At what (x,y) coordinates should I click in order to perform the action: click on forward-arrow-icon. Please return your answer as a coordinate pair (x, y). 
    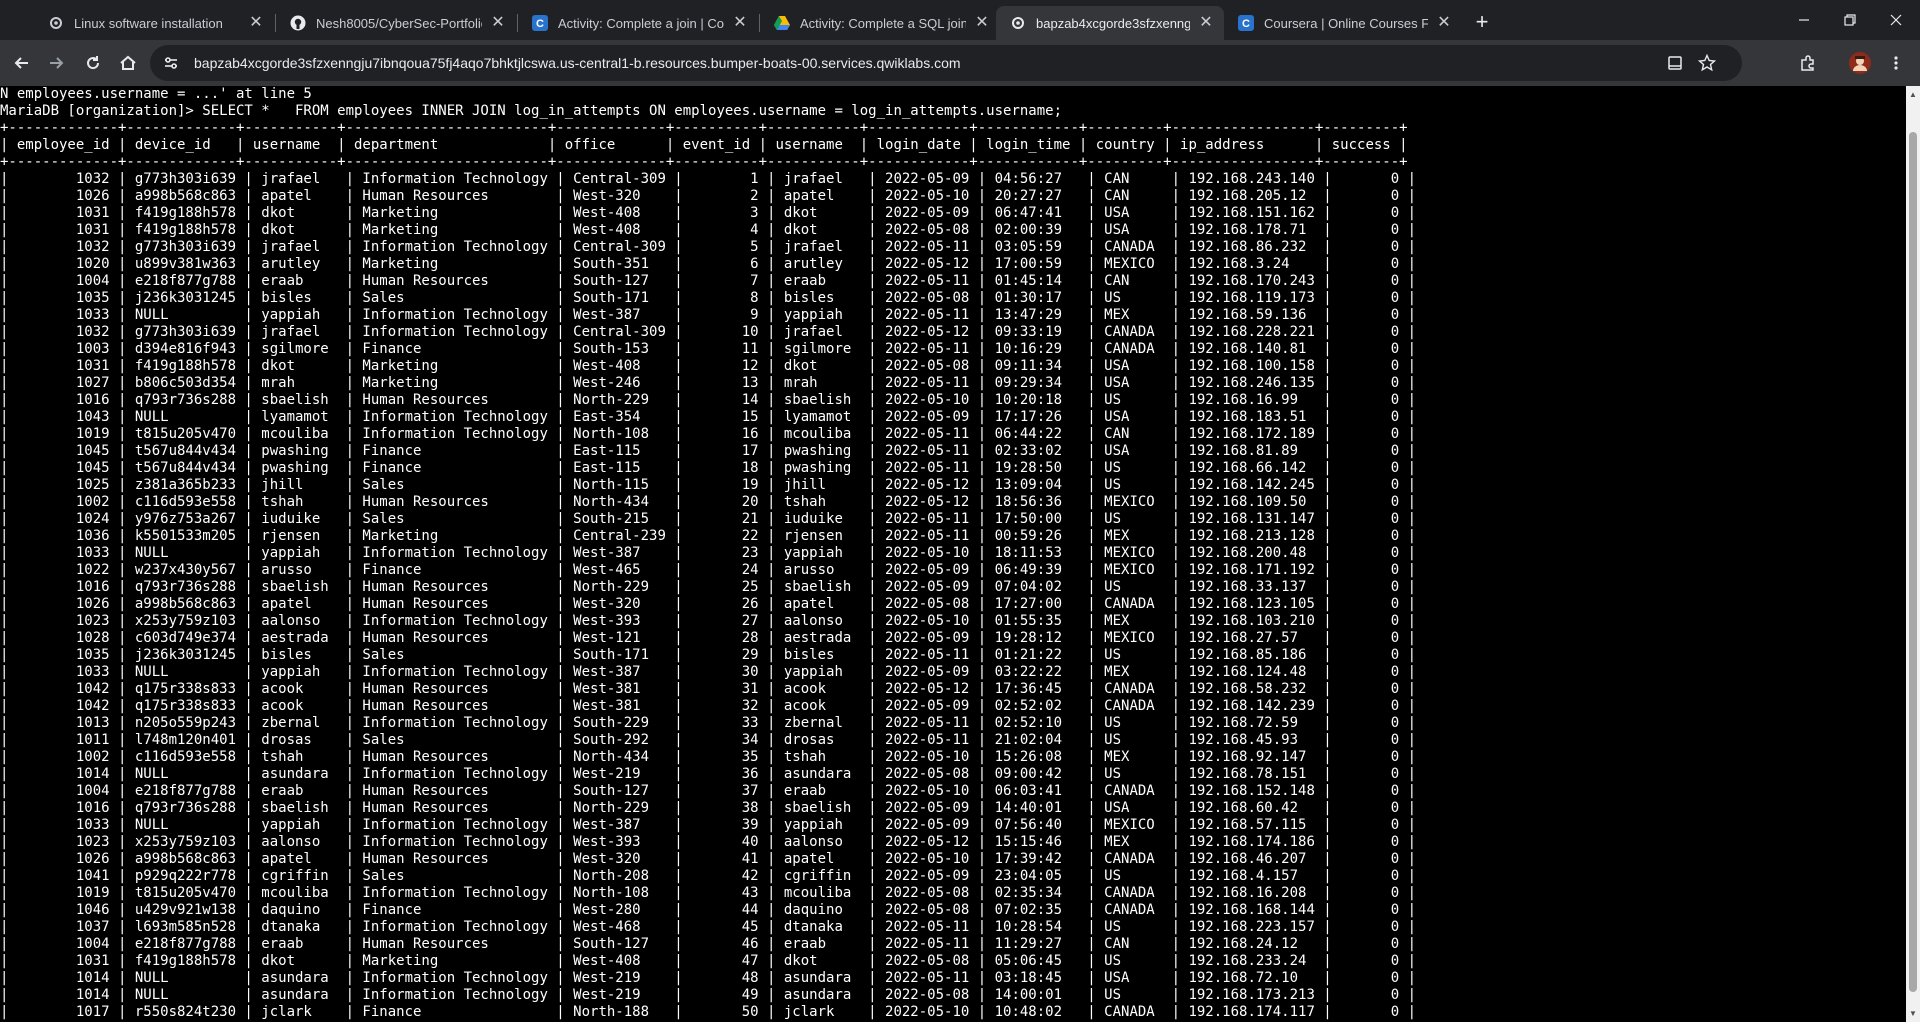
    Looking at the image, I should click on (56, 63).